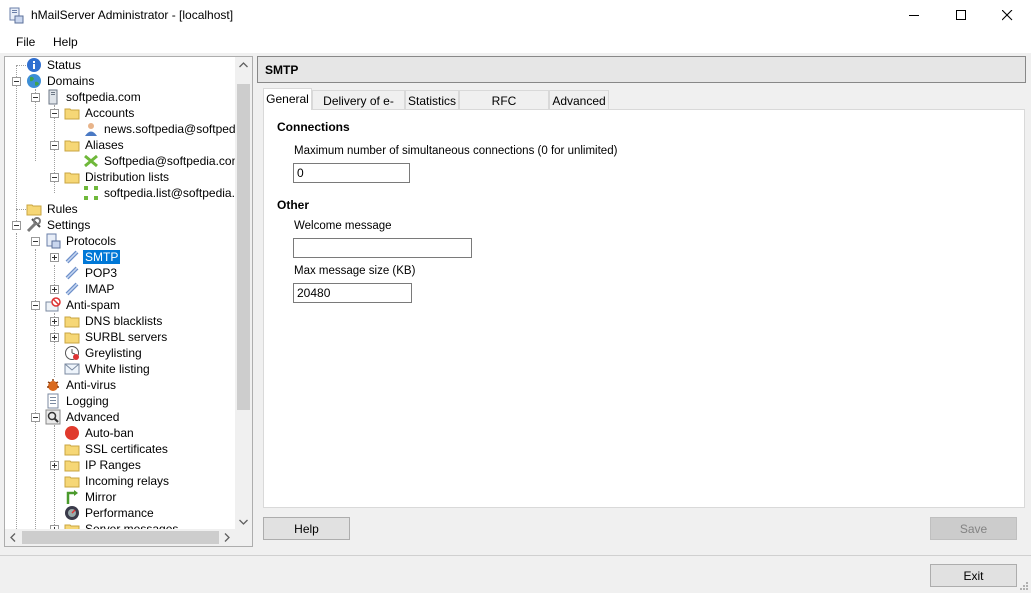 The height and width of the screenshot is (593, 1031). What do you see at coordinates (126, 337) in the screenshot?
I see `tree-label: SURBL servers` at bounding box center [126, 337].